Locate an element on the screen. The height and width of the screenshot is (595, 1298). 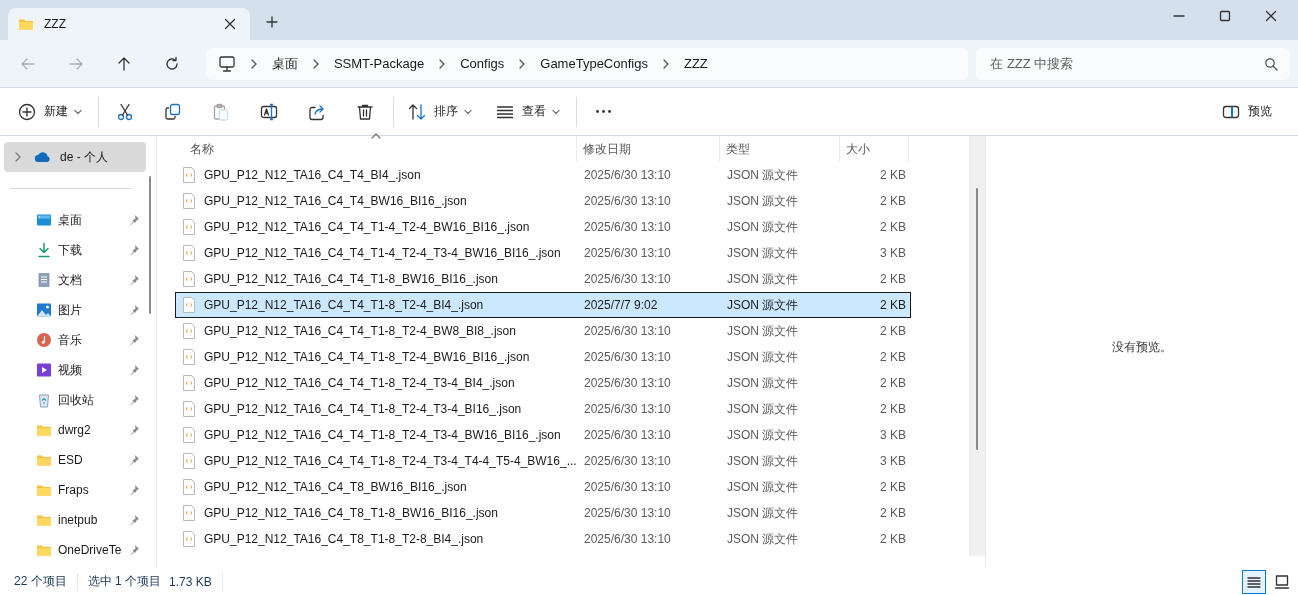
sidebar-item: 图片 is located at coordinates (75, 310).